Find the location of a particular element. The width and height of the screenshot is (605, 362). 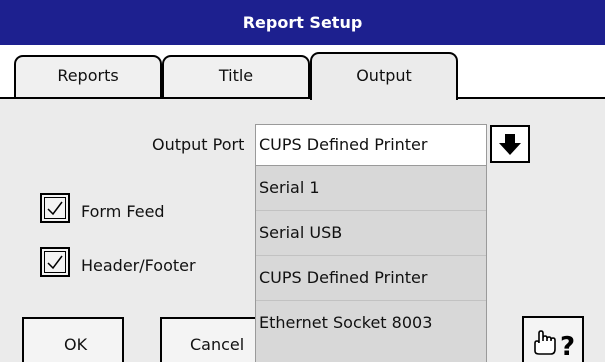

header-footer-checkbox is located at coordinates (55, 262).